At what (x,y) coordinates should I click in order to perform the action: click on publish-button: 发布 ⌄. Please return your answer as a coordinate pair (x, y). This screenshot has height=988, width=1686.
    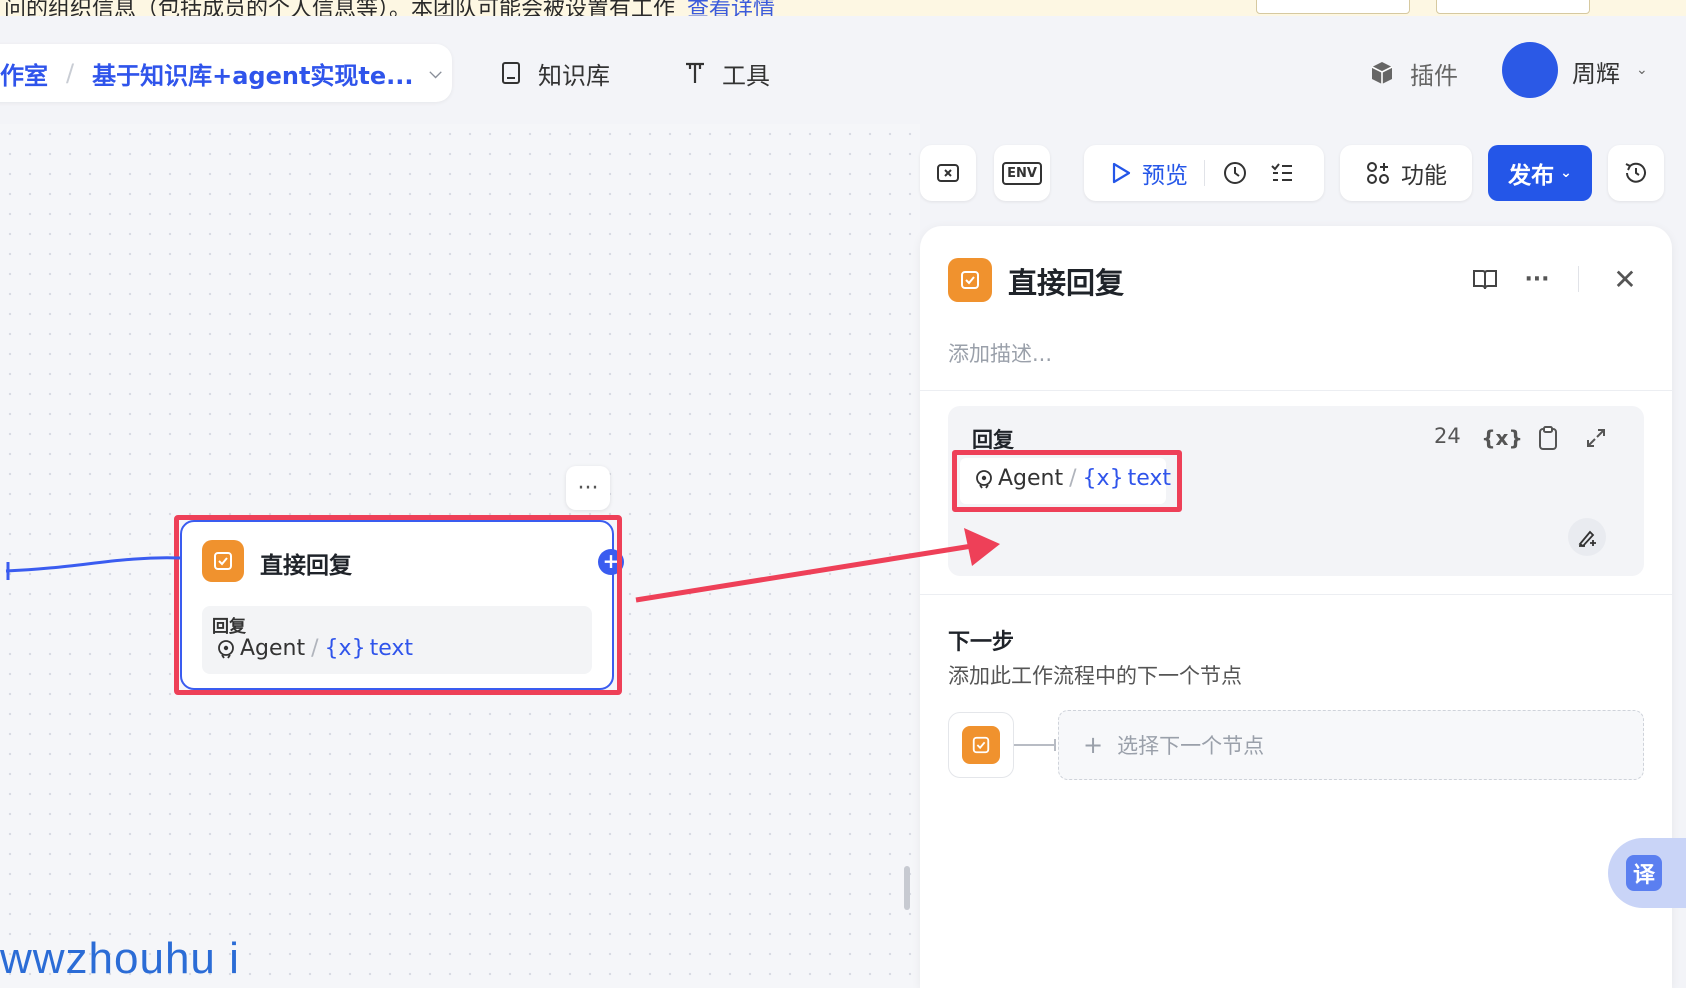
    Looking at the image, I should click on (1540, 173).